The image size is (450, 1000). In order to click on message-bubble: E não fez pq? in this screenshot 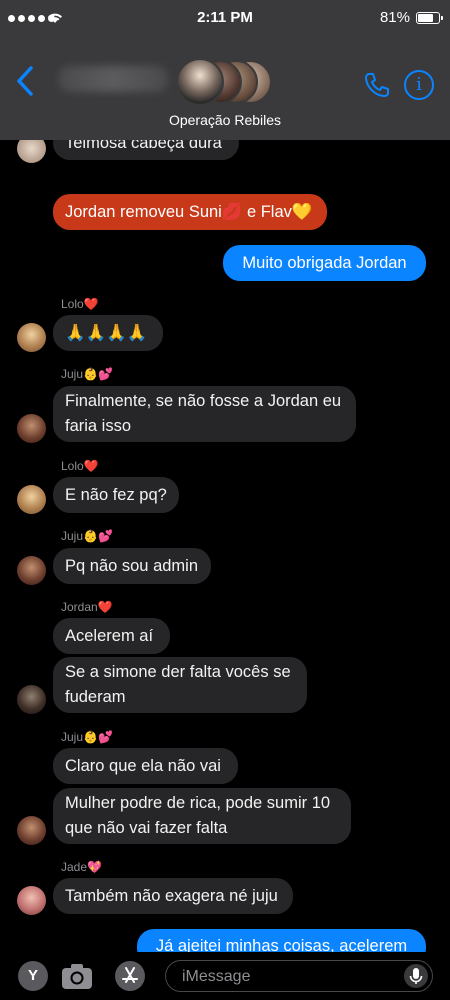, I will do `click(116, 495)`.